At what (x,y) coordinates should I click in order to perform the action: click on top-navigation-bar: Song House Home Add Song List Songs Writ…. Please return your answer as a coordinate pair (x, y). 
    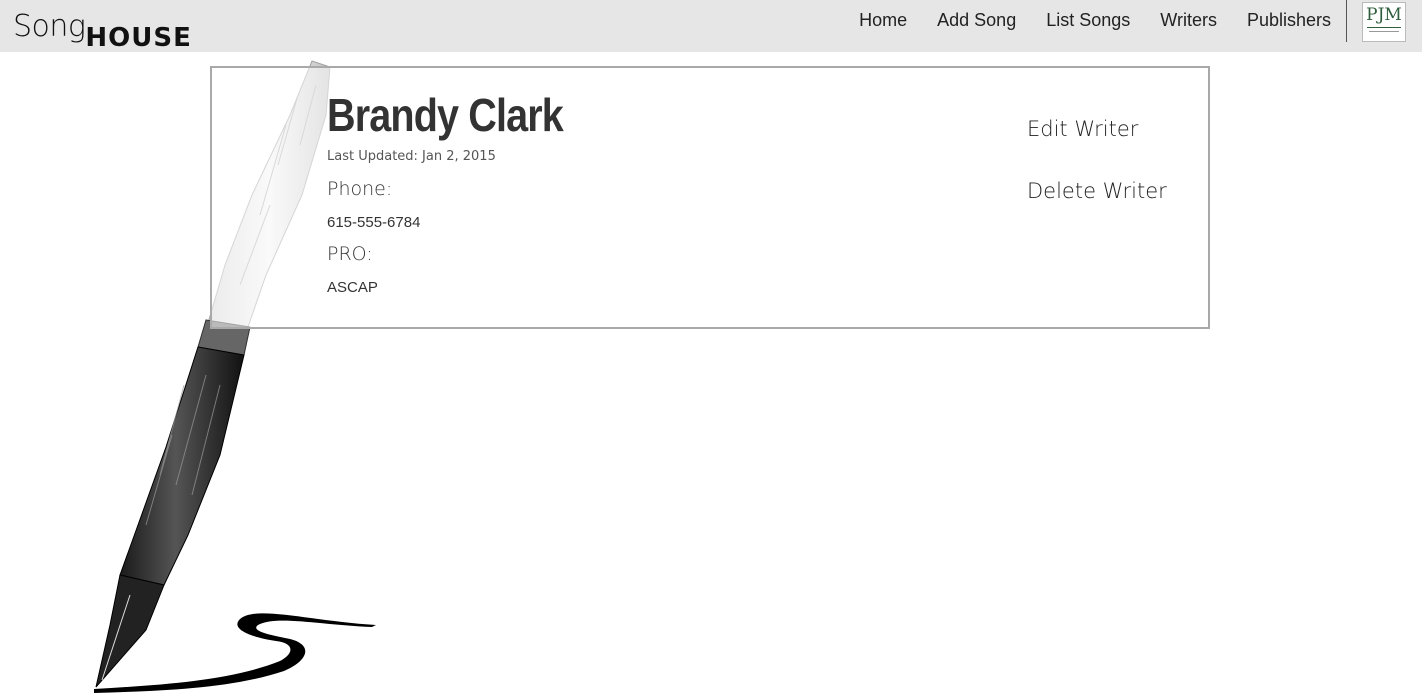
    Looking at the image, I should click on (711, 26).